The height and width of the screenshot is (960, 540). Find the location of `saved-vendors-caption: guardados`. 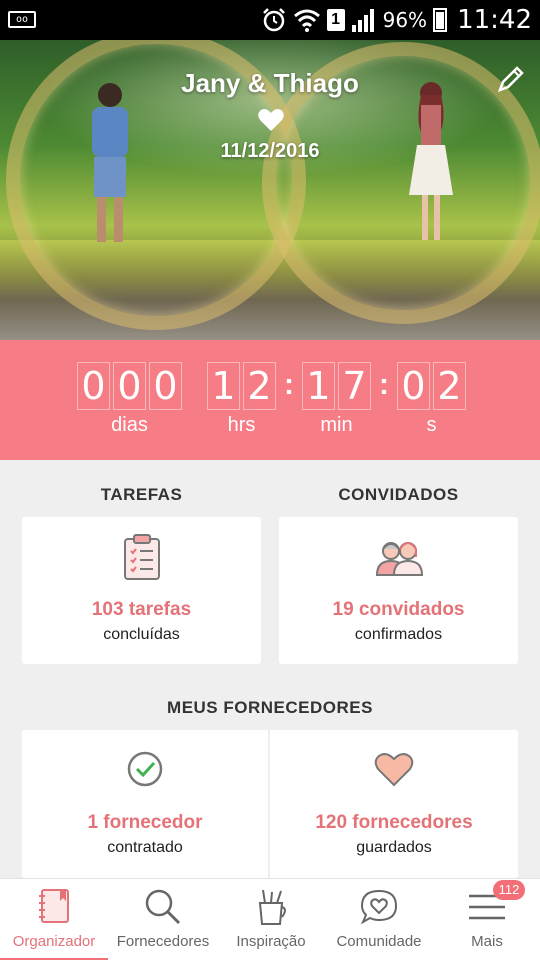

saved-vendors-caption: guardados is located at coordinates (394, 847).